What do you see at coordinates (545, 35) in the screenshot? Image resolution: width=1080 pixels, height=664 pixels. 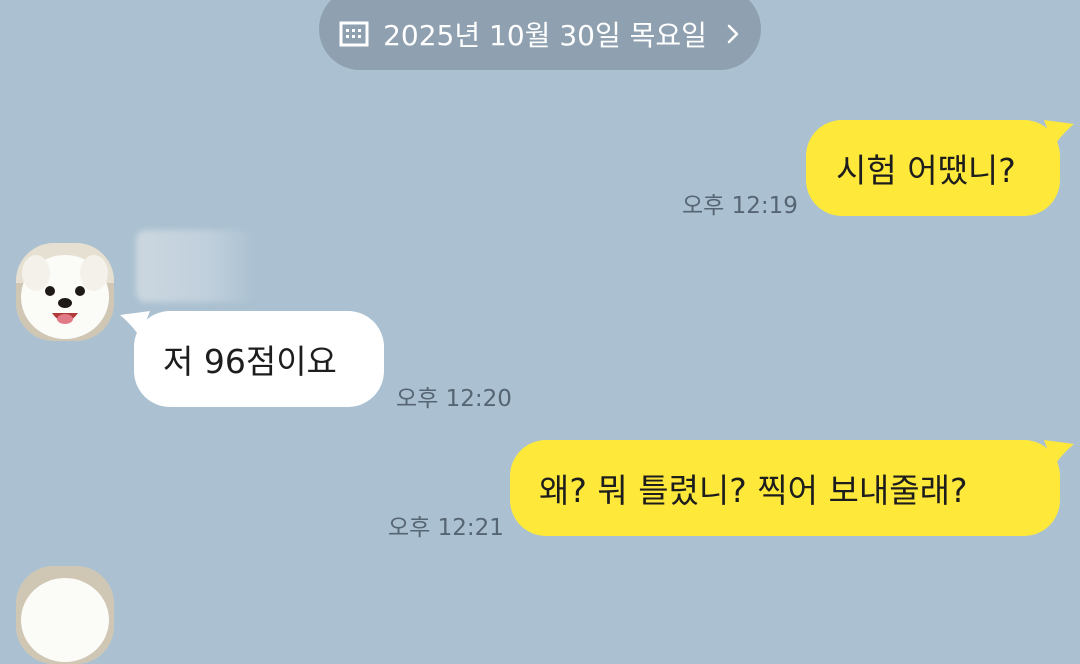 I see `date-label: 2025년 10월 30일 목요일` at bounding box center [545, 35].